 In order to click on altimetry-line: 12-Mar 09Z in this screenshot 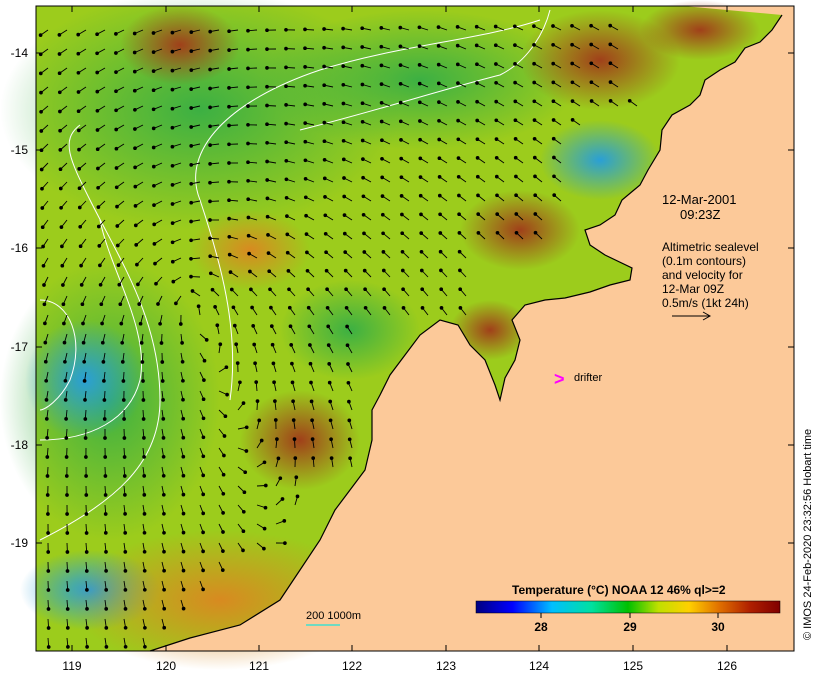, I will do `click(693, 289)`.